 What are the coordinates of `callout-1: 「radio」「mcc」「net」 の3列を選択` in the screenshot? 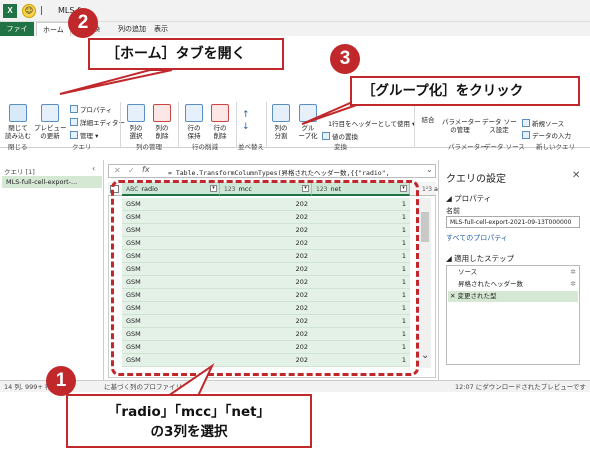 It's located at (189, 421).